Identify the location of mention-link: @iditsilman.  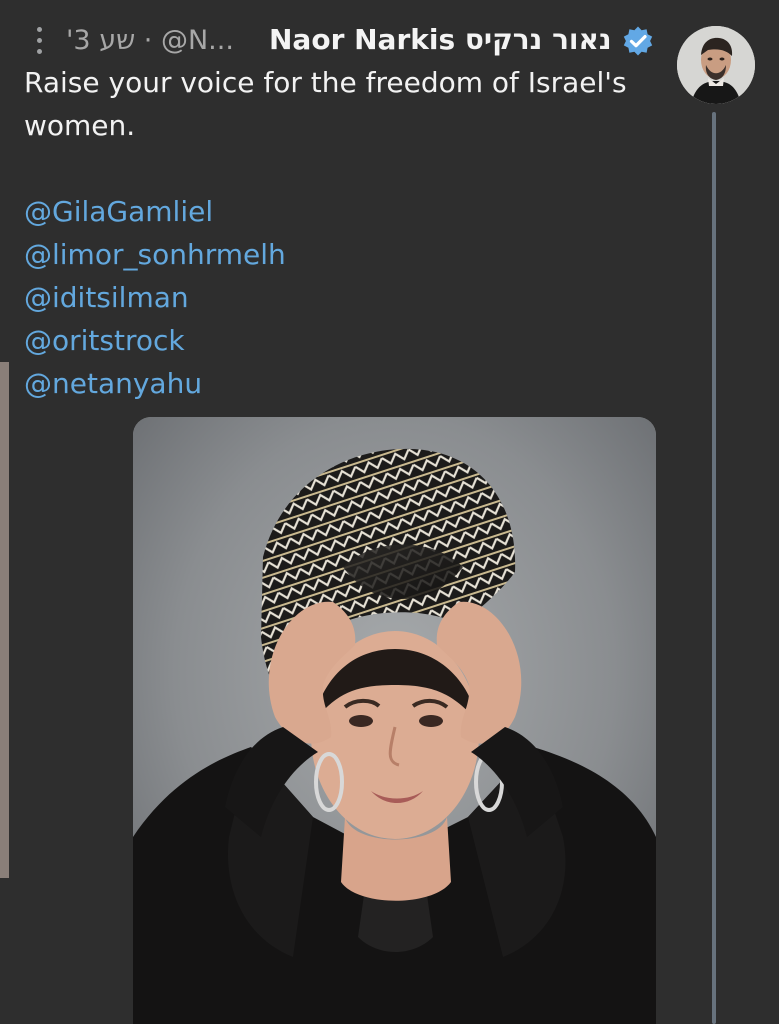
(204, 297).